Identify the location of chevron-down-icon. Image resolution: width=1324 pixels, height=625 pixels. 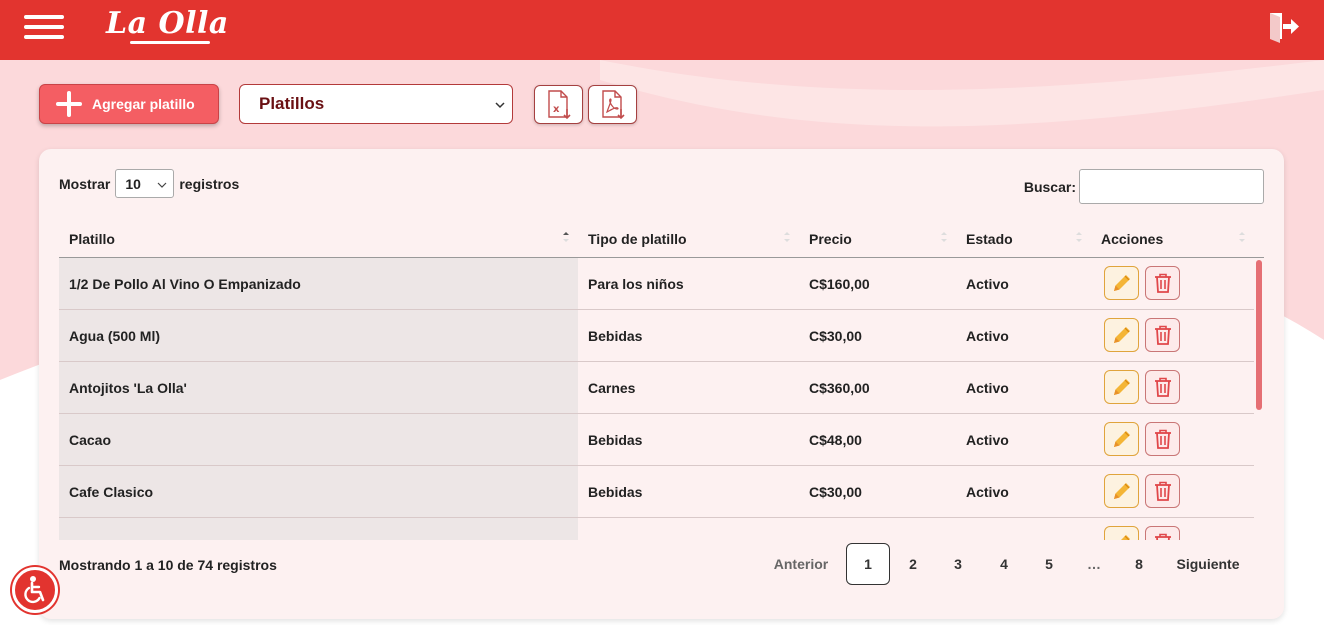
(500, 105).